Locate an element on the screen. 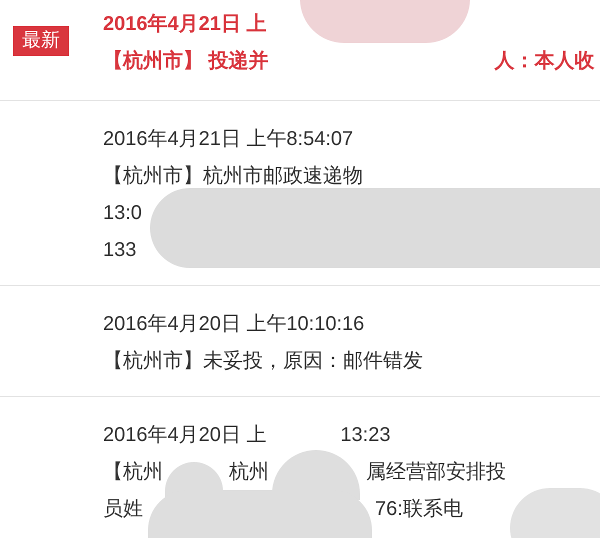  event-date: 2016年4月21日 上 is located at coordinates (184, 24).